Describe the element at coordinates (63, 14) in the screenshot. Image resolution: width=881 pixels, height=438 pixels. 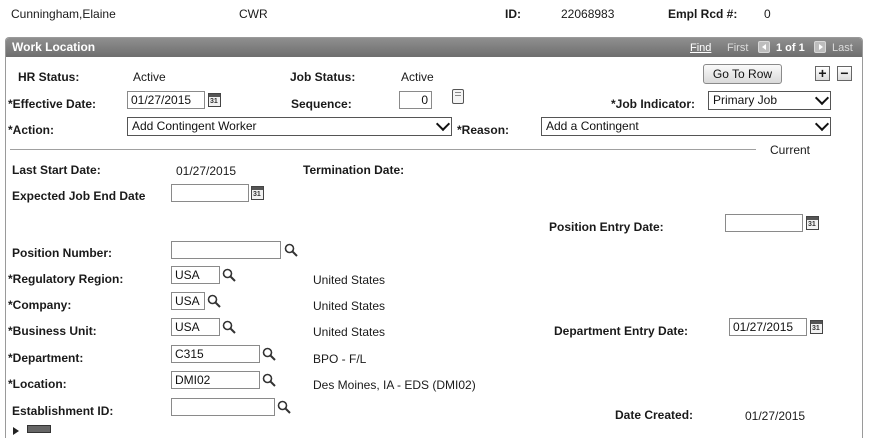
I see `employee-name: Cunningham,Elaine` at that location.